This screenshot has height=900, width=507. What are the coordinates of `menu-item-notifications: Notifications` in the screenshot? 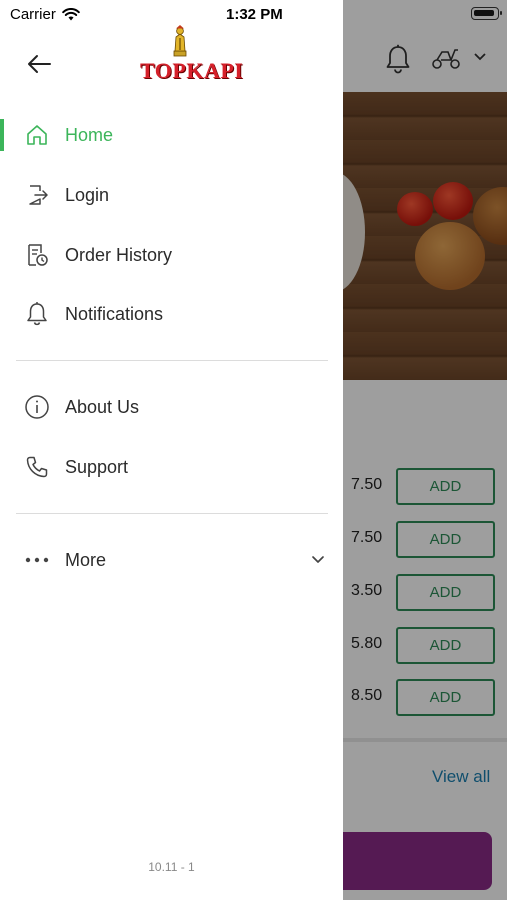 It's located at (171, 314).